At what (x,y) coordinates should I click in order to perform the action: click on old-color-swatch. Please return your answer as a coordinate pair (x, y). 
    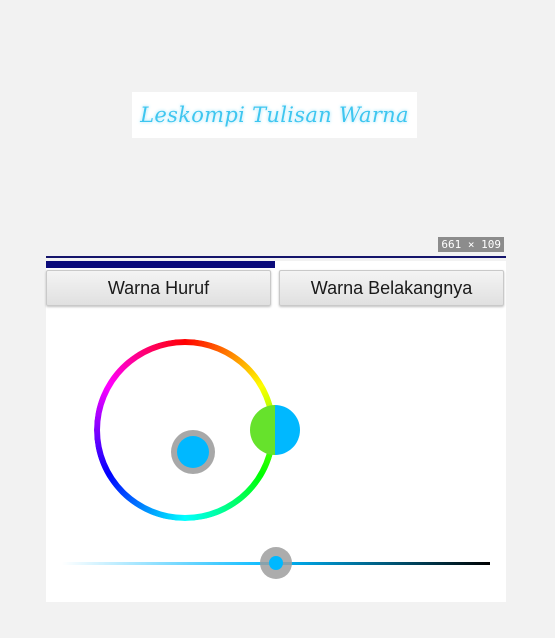
    Looking at the image, I should click on (262, 430).